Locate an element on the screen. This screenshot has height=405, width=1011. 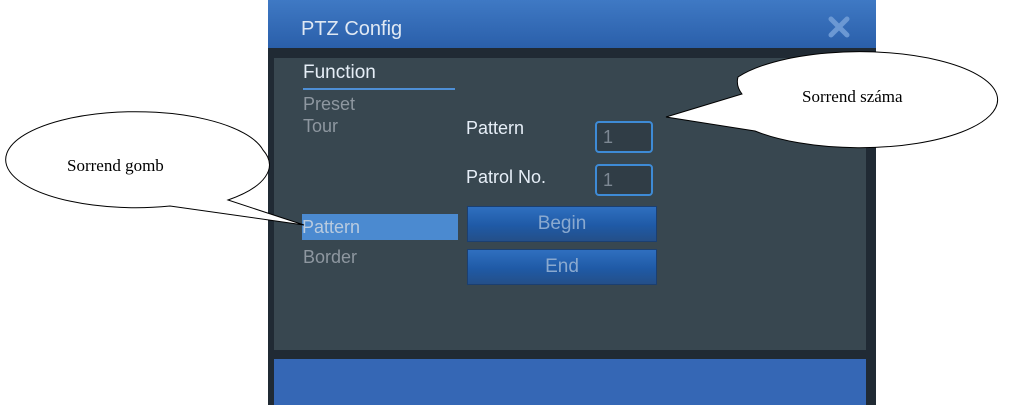
callout-label-pattern-number: Sorrend száma is located at coordinates (852, 96).